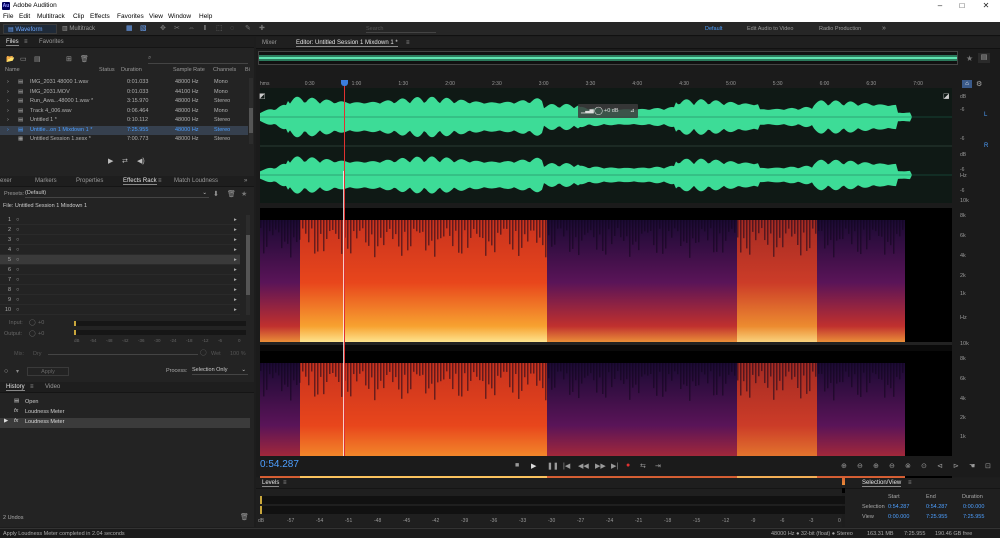 This screenshot has height=538, width=1000. Describe the element at coordinates (238, 354) in the screenshot. I see `wet-value: 100 %` at that location.